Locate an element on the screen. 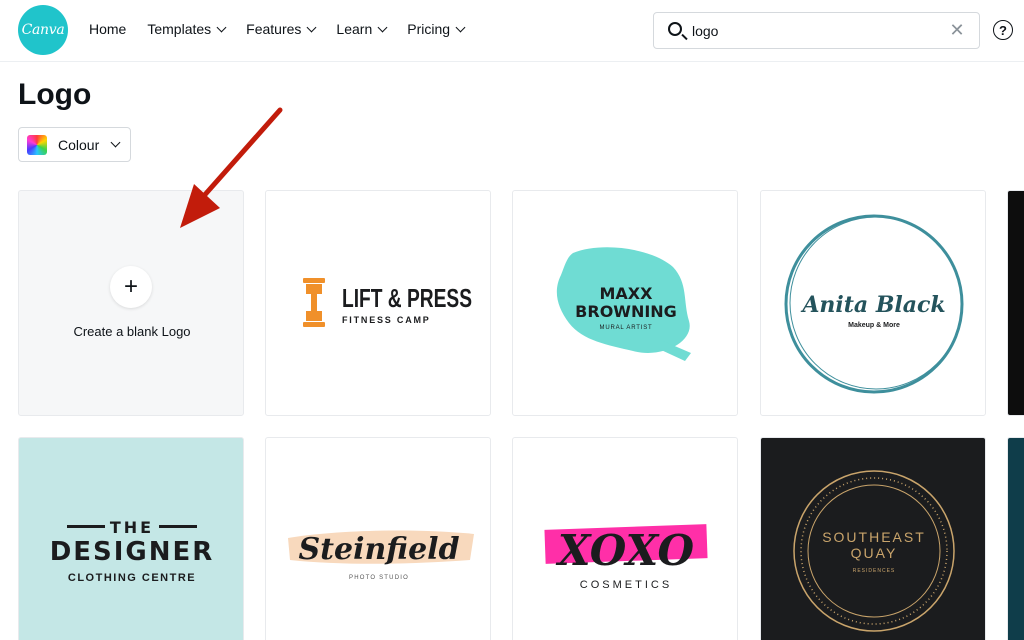 Image resolution: width=1024 pixels, height=640 pixels. southeast-subtitle: RESIDENCES is located at coordinates (874, 571).